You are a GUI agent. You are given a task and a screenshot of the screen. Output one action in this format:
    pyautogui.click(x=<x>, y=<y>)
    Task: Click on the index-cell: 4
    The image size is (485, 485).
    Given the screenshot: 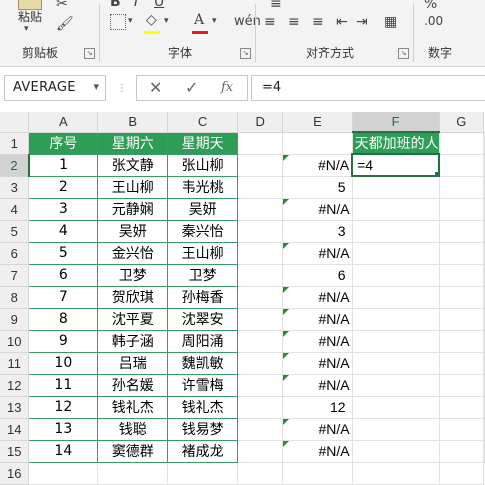 What is the action you would take?
    pyautogui.click(x=63, y=231)
    